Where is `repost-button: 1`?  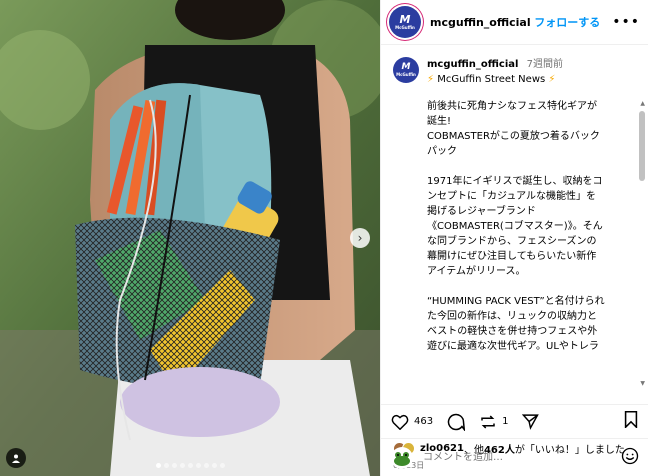 repost-button: 1 is located at coordinates (493, 422).